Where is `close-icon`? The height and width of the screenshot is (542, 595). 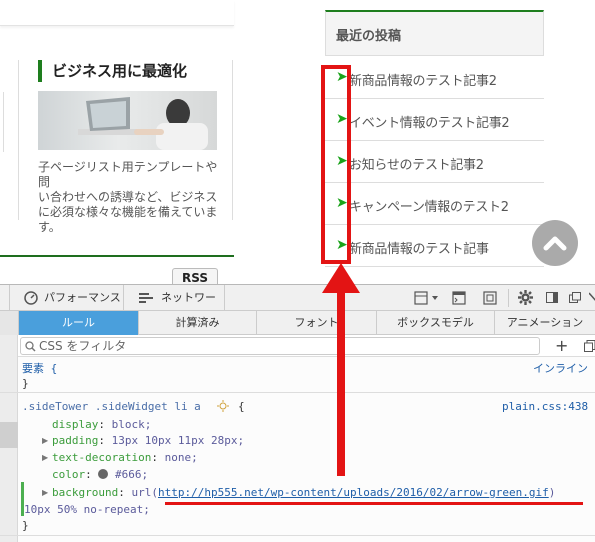 close-icon is located at coordinates (592, 297).